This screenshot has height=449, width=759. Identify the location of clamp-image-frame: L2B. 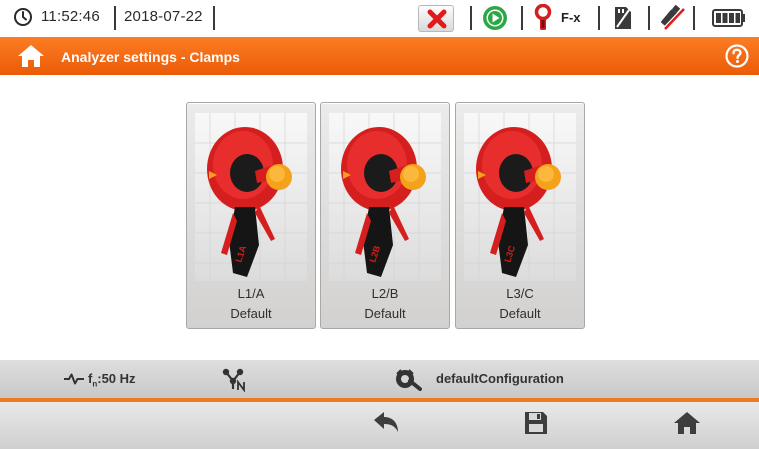
(385, 197).